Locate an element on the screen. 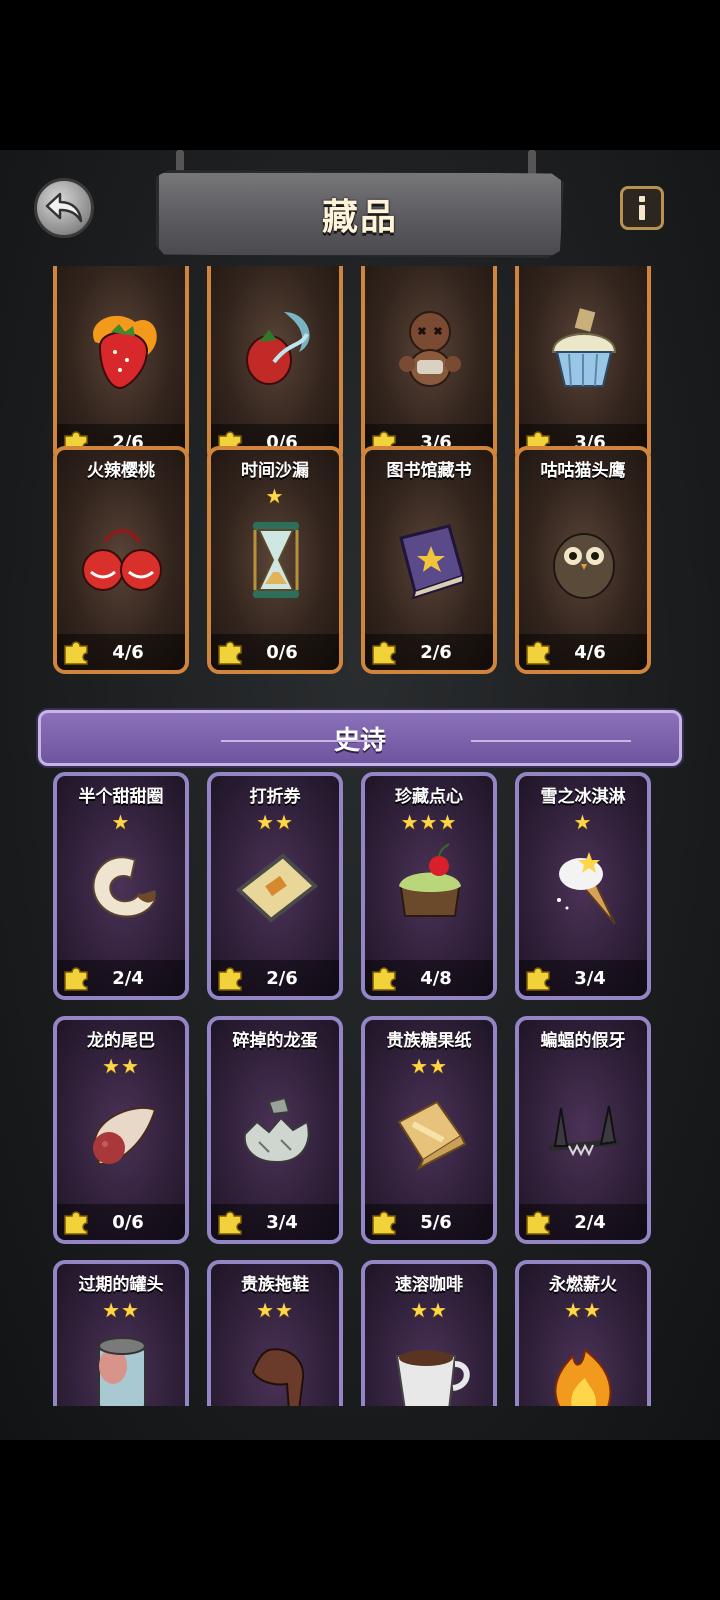 This screenshot has height=1600, width=720. back-arrow-icon is located at coordinates (64, 207).